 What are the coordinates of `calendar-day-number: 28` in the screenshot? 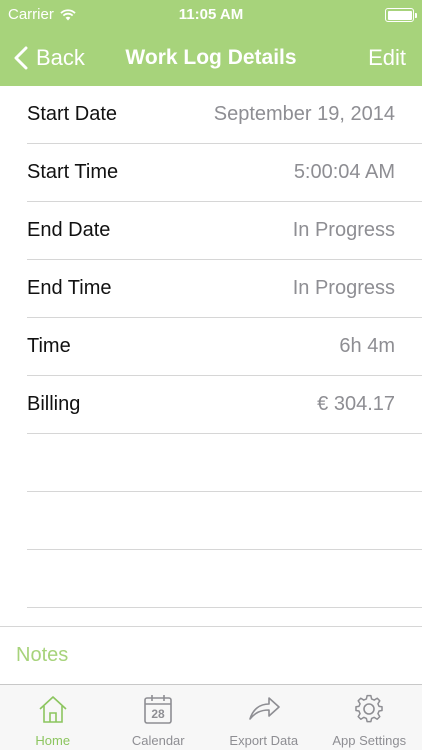 It's located at (159, 714).